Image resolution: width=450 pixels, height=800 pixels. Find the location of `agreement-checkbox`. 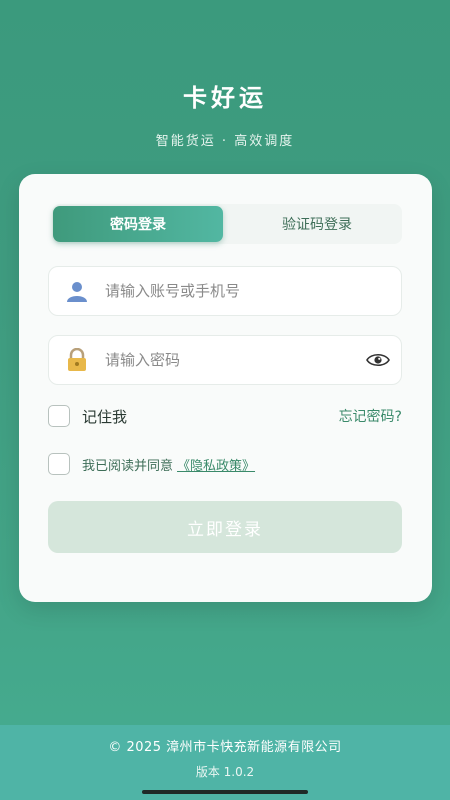

agreement-checkbox is located at coordinates (59, 464).